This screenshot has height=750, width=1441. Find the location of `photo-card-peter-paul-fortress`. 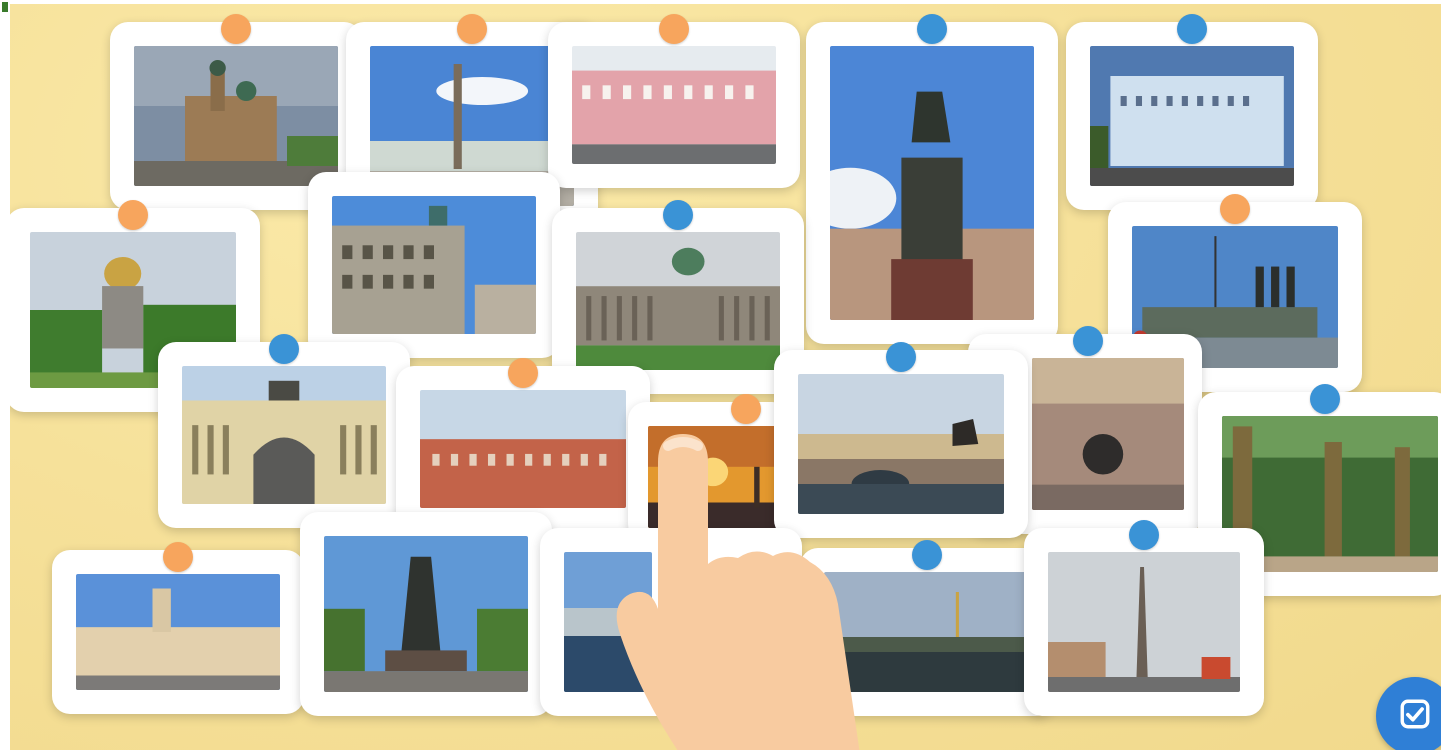

photo-card-peter-paul-fortress is located at coordinates (927, 628).